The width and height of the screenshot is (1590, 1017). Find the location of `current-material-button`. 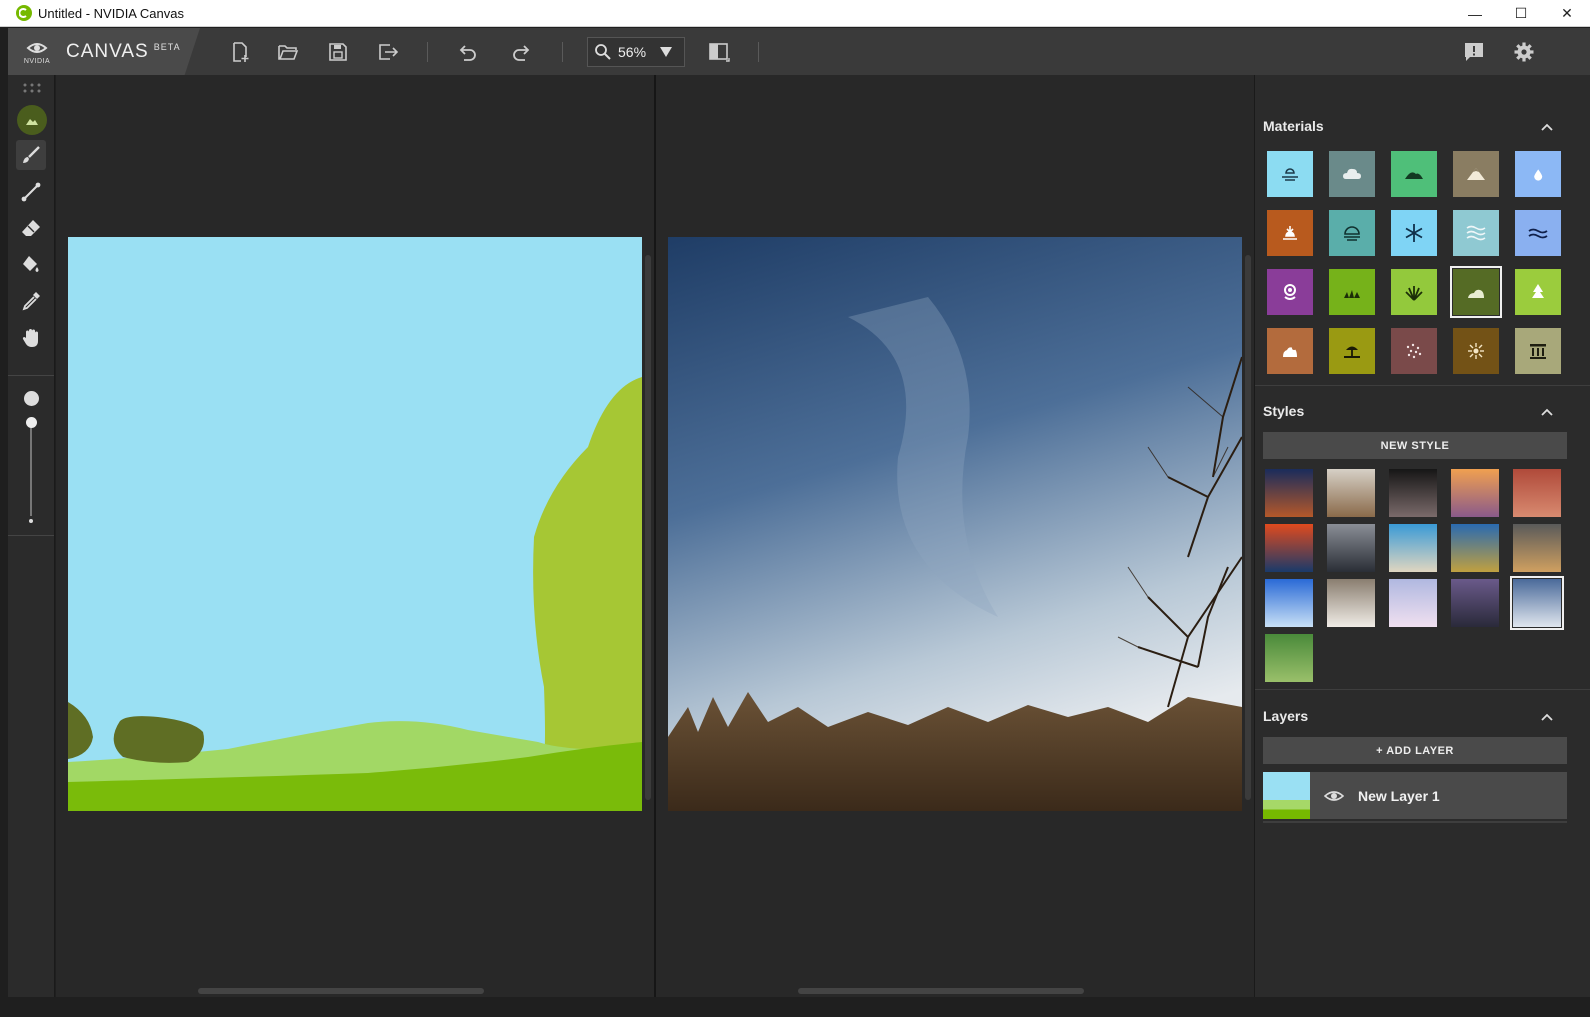

current-material-button is located at coordinates (32, 120).